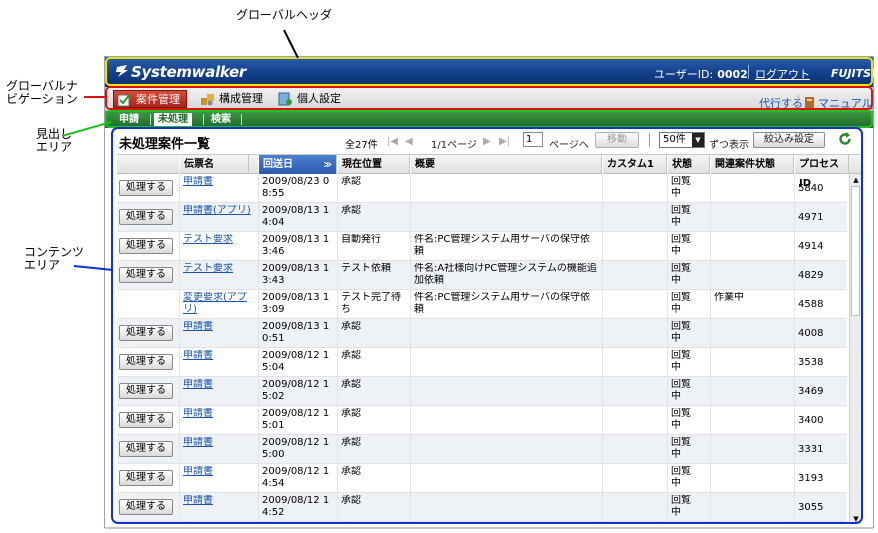 This screenshot has height=533, width=878. What do you see at coordinates (811, 362) in the screenshot?
I see `cell-pid: 3538` at bounding box center [811, 362].